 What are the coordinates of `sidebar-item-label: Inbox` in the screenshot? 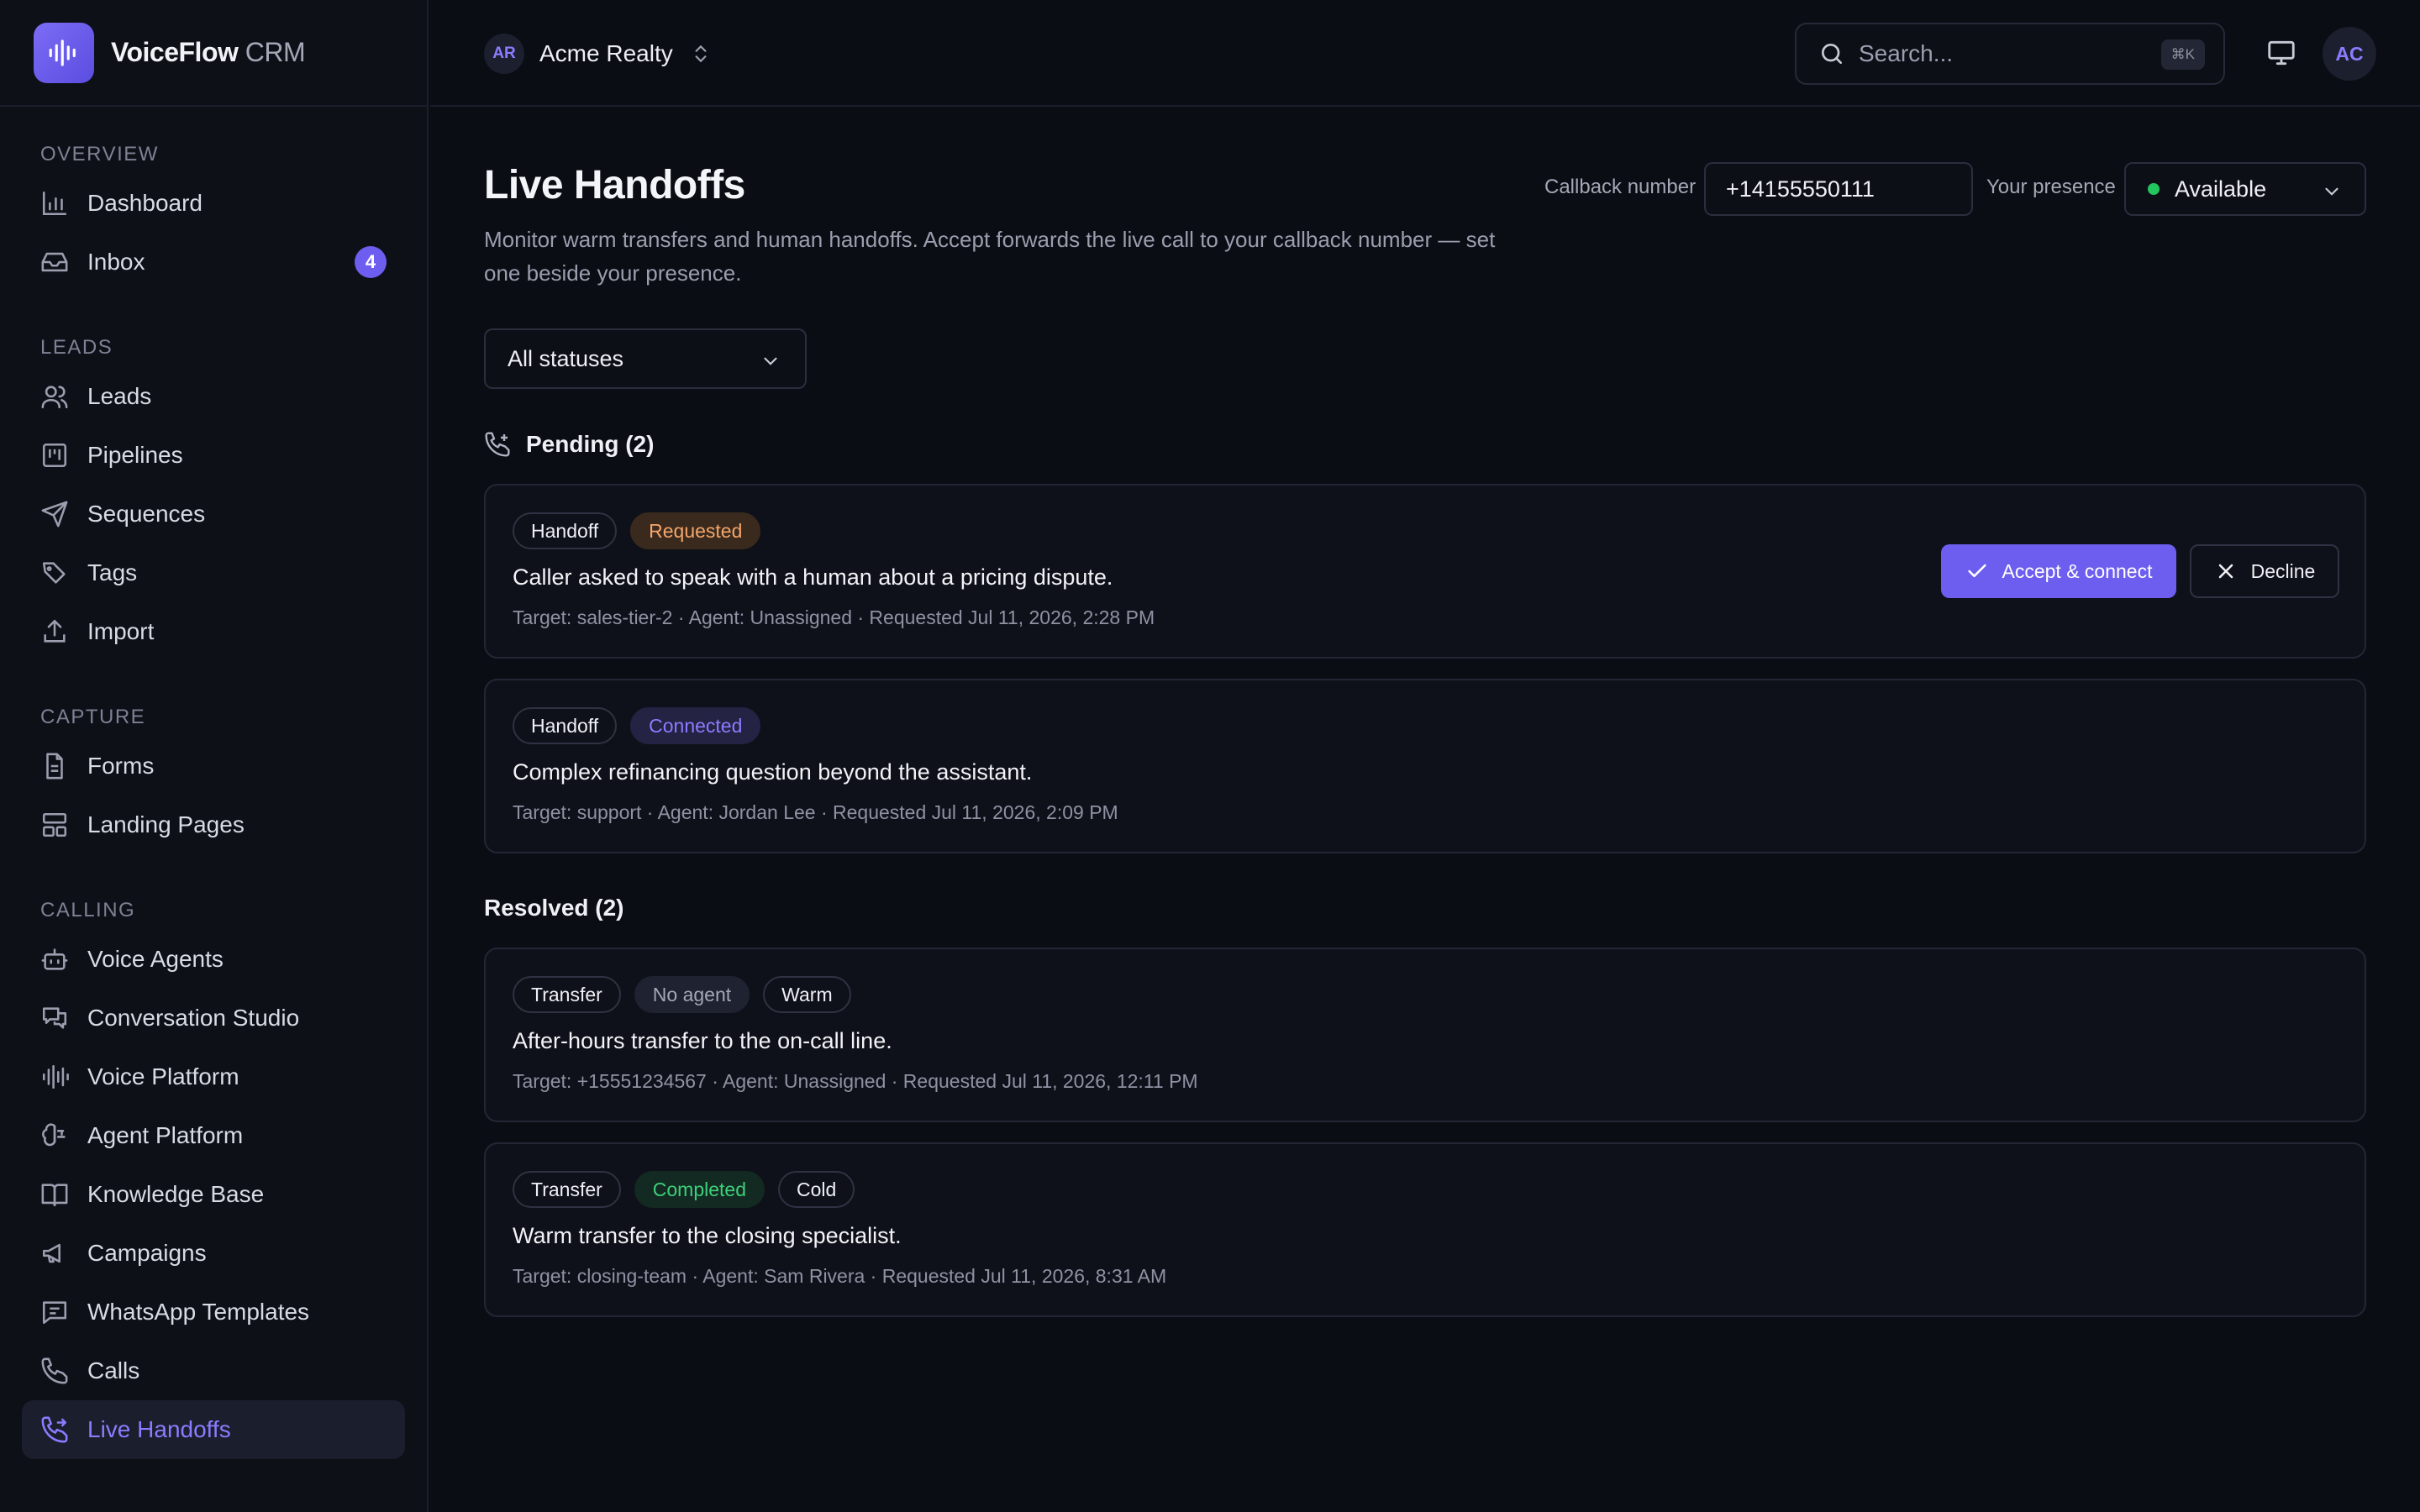 It's located at (116, 262).